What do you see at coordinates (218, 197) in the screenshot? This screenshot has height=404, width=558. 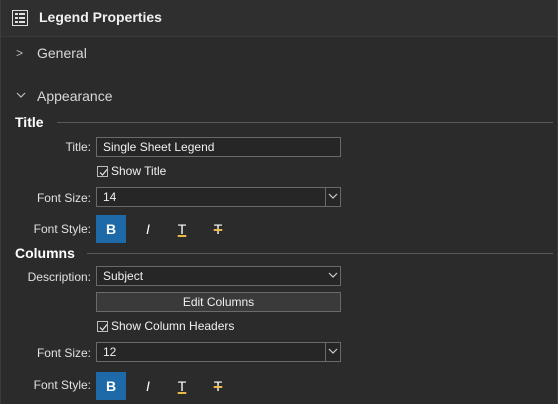 I see `title-font-size-select: 14` at bounding box center [218, 197].